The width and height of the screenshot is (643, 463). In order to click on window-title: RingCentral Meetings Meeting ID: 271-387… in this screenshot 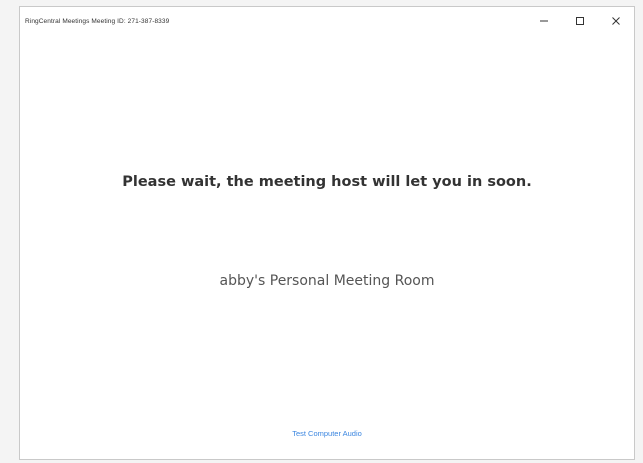, I will do `click(97, 21)`.